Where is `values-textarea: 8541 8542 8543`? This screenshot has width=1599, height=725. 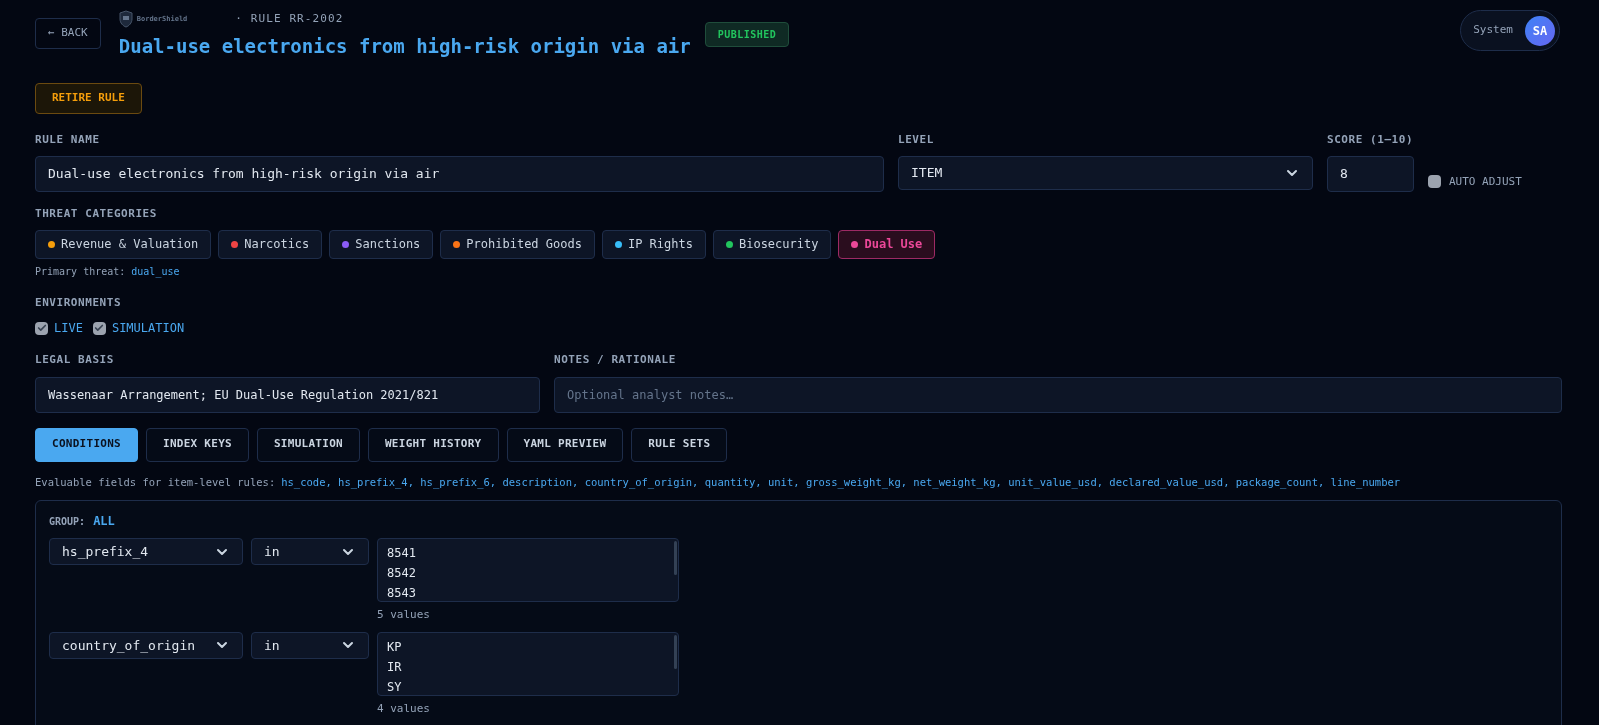
values-textarea: 8541 8542 8543 is located at coordinates (528, 570).